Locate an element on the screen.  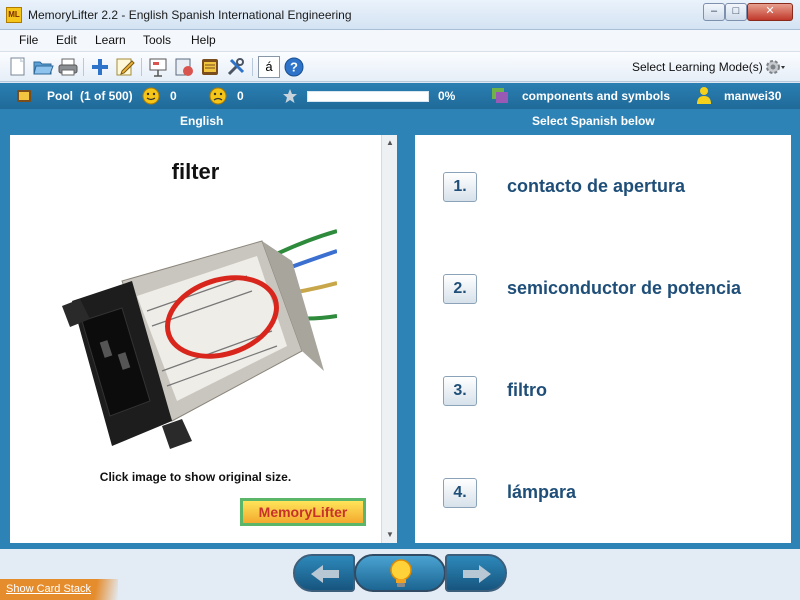
answer-text: lámpara is located at coordinates (541, 492).